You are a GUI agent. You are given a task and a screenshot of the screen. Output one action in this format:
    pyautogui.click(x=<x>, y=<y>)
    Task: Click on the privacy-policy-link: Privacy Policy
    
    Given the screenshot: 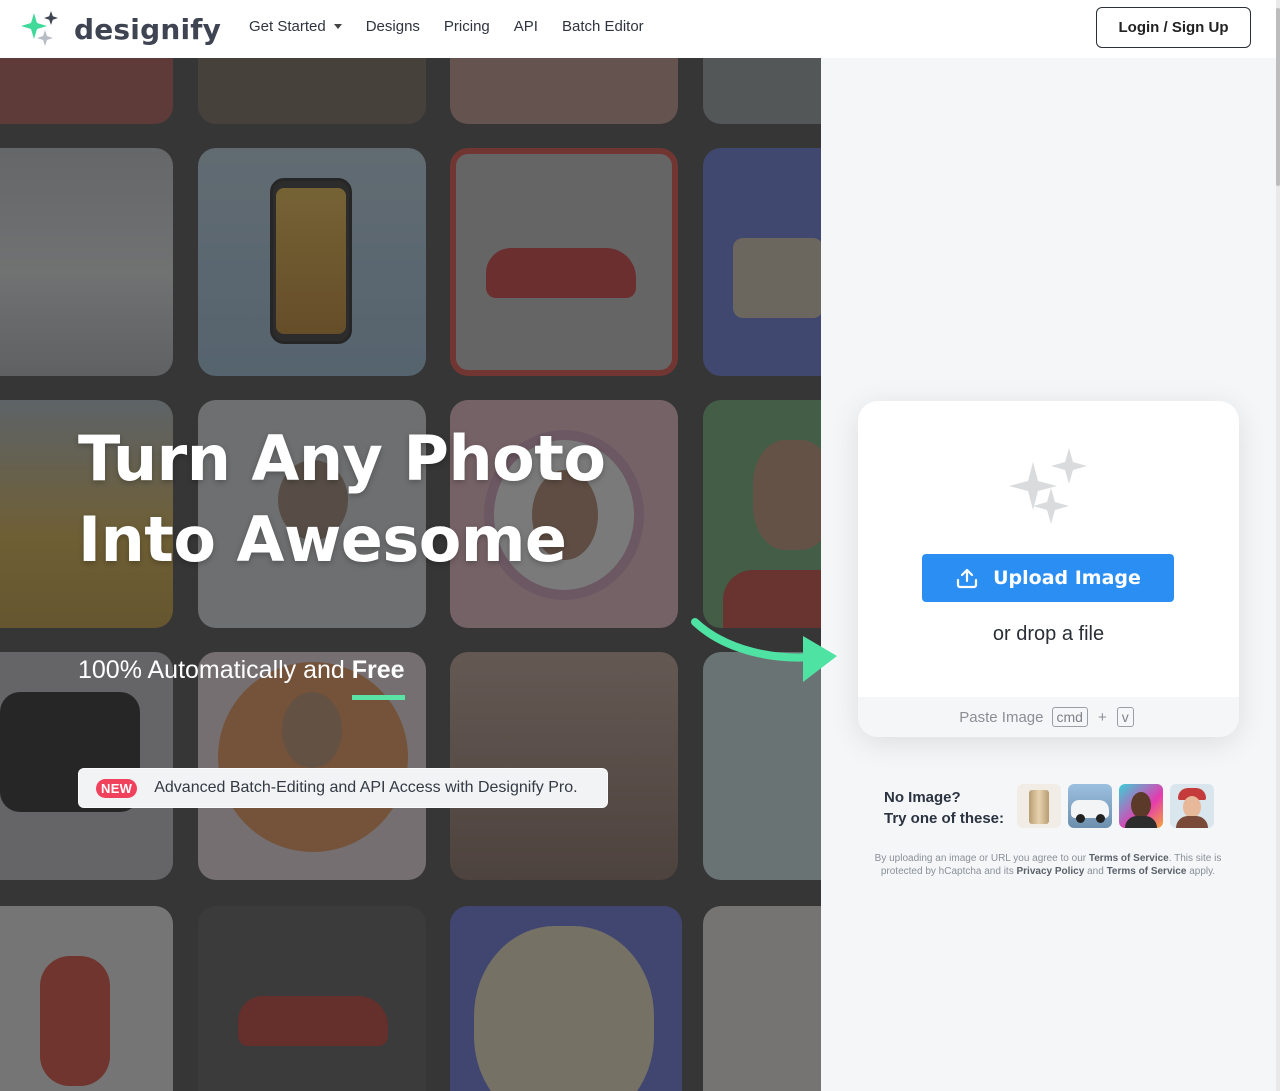 What is the action you would take?
    pyautogui.click(x=1050, y=871)
    